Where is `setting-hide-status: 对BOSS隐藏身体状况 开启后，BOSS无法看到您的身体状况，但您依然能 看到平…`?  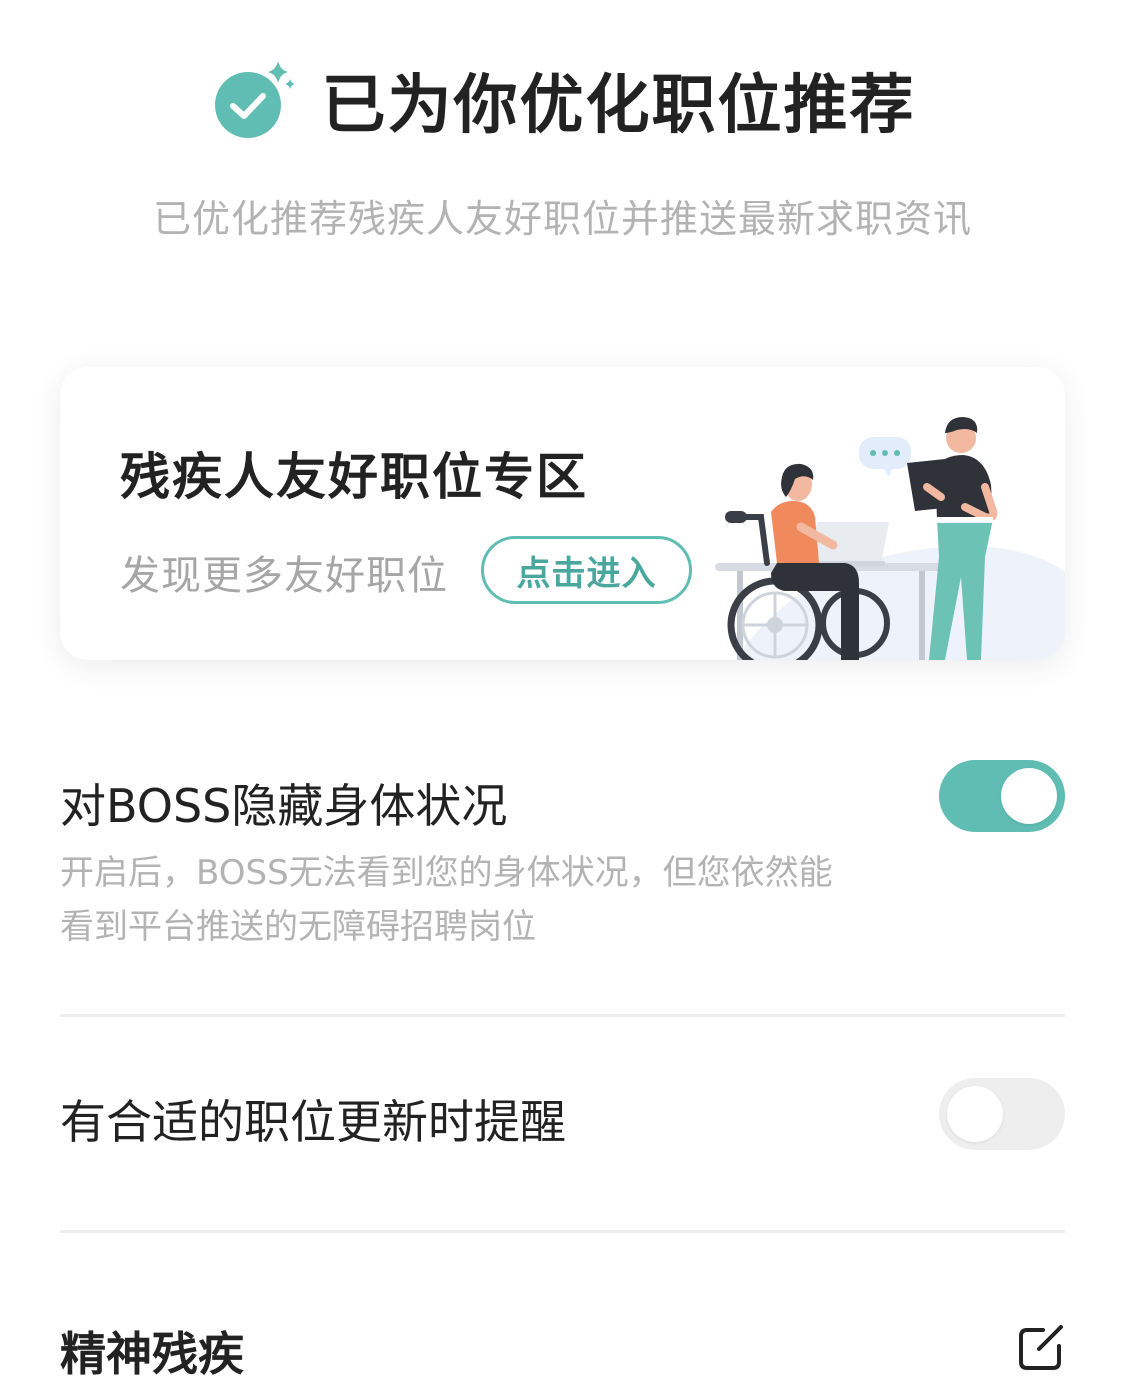 setting-hide-status: 对BOSS隐藏身体状况 开启后，BOSS无法看到您的身体状况，但您依然能 看到平… is located at coordinates (562, 870).